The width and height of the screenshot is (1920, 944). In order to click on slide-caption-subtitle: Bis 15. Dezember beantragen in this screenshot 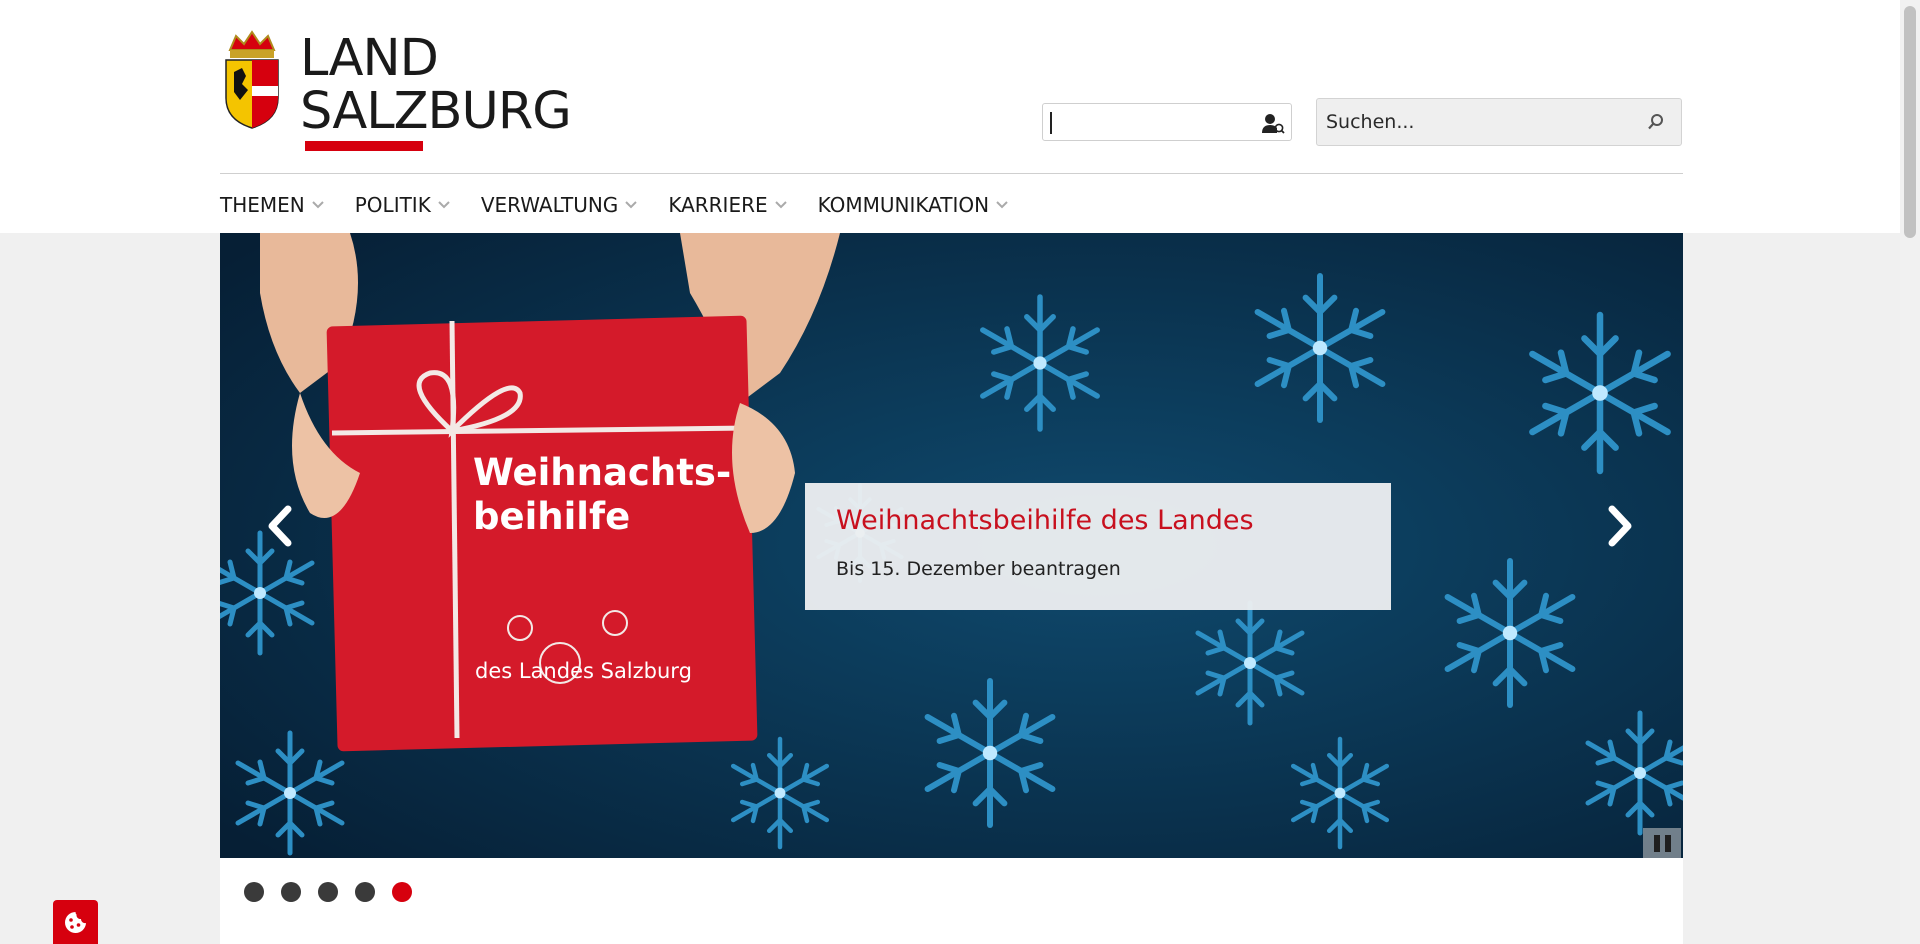, I will do `click(978, 569)`.